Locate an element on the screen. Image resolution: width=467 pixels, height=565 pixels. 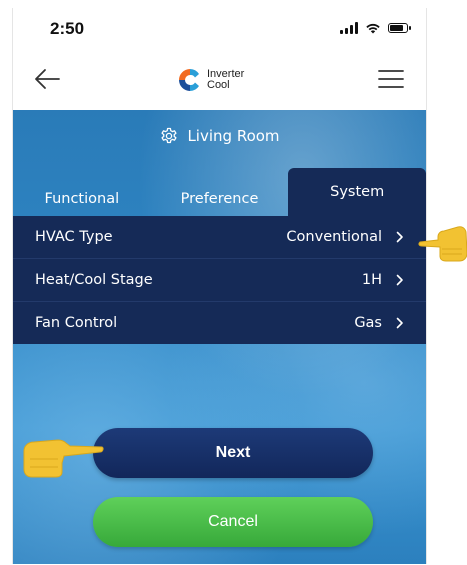
setting-value: Conventional is located at coordinates (334, 237).